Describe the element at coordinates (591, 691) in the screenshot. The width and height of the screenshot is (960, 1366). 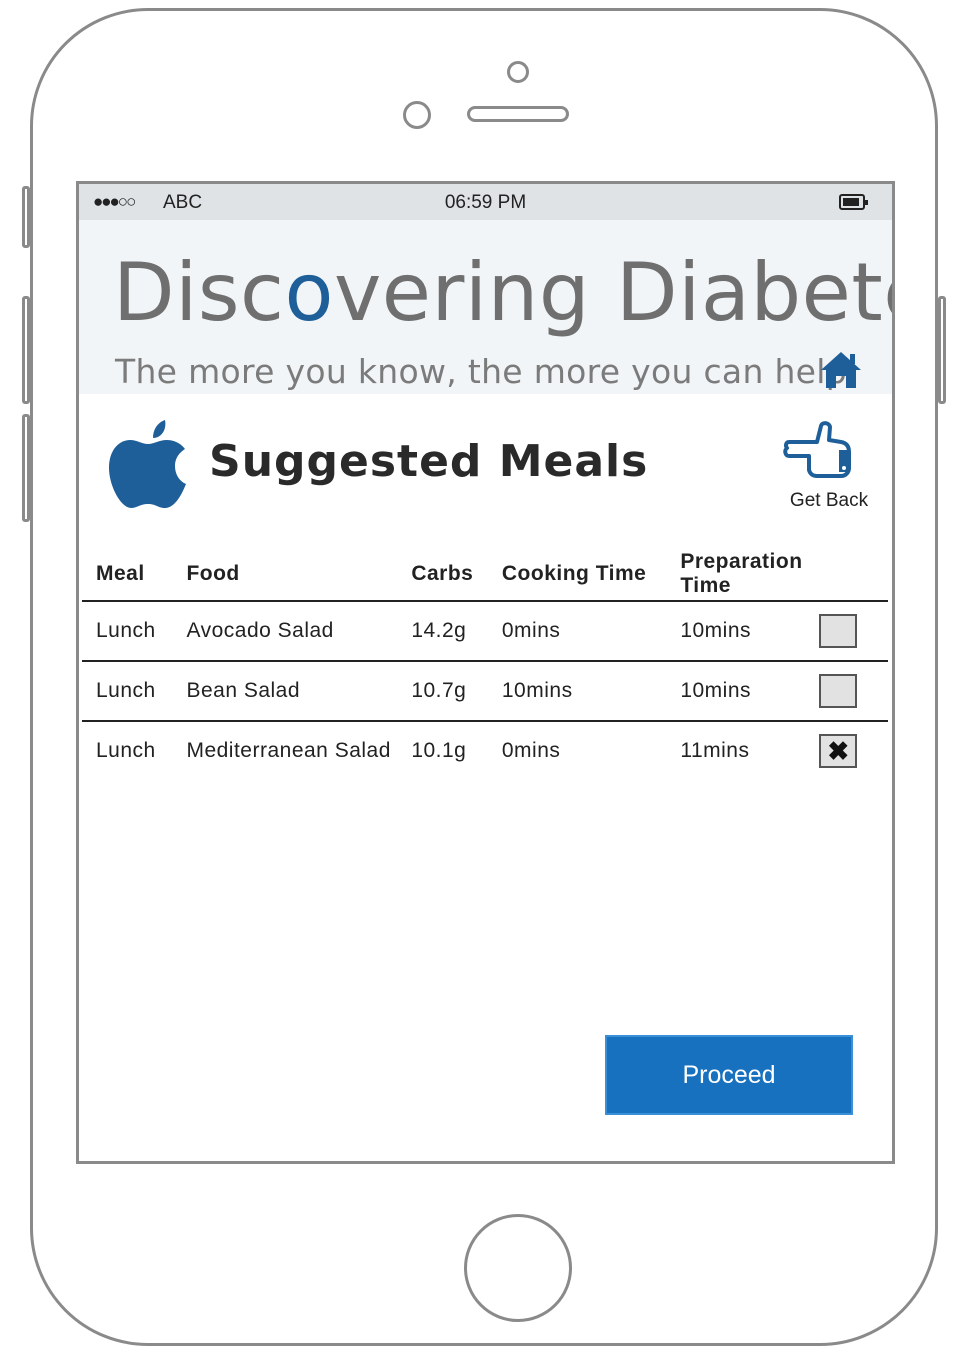
I see `cell-cooking-time: 10mins` at that location.